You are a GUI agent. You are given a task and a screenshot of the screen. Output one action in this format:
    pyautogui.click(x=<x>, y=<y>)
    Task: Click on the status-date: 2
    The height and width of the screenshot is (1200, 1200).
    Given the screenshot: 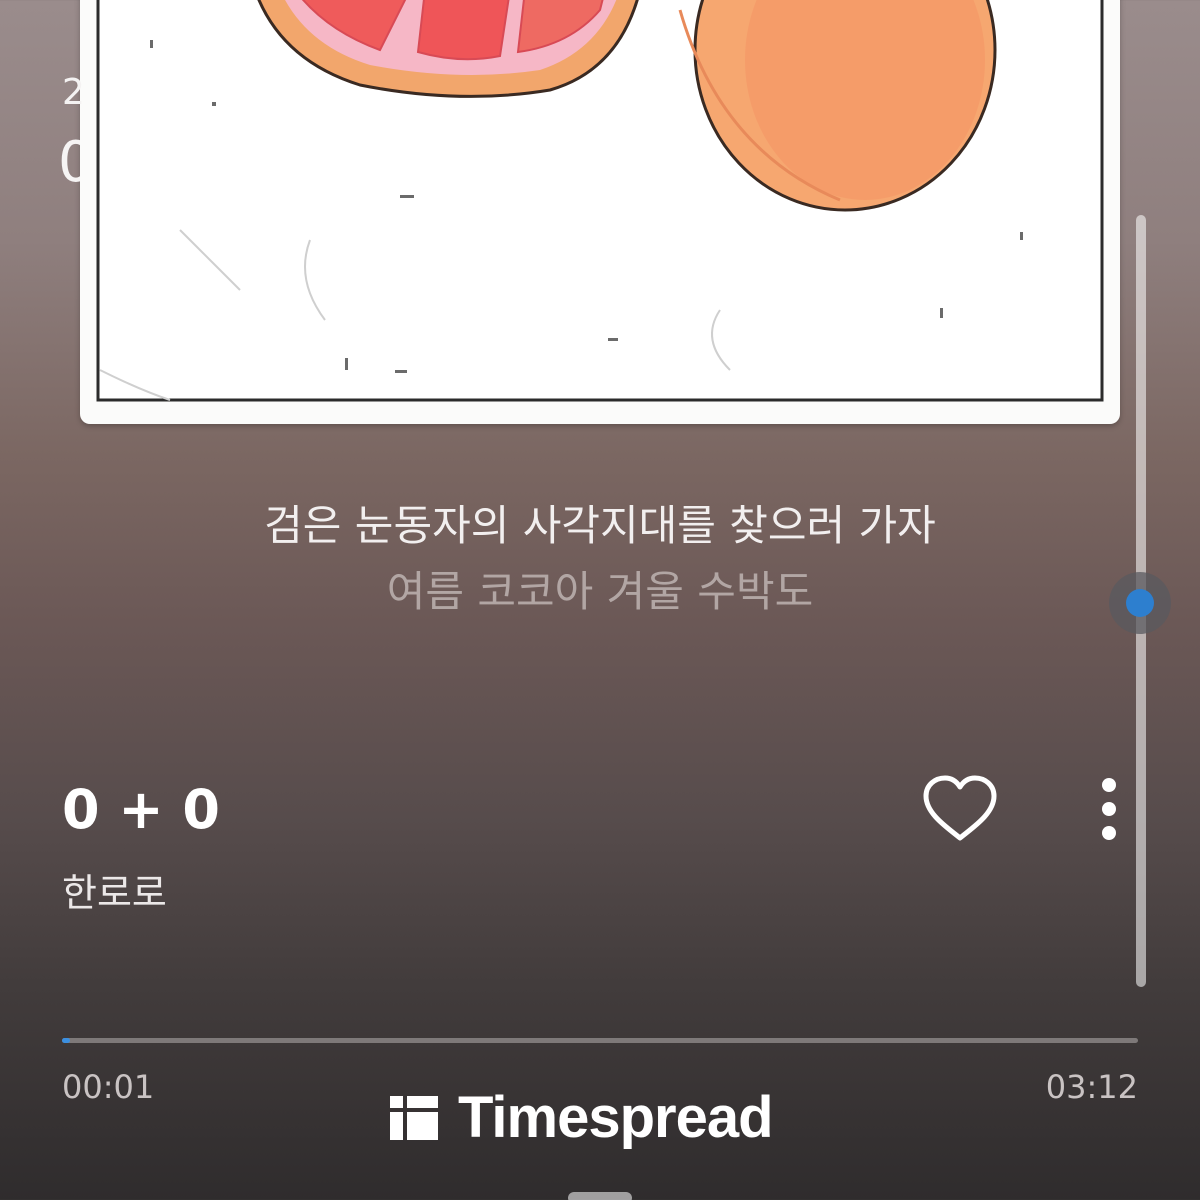 What is the action you would take?
    pyautogui.click(x=72, y=92)
    